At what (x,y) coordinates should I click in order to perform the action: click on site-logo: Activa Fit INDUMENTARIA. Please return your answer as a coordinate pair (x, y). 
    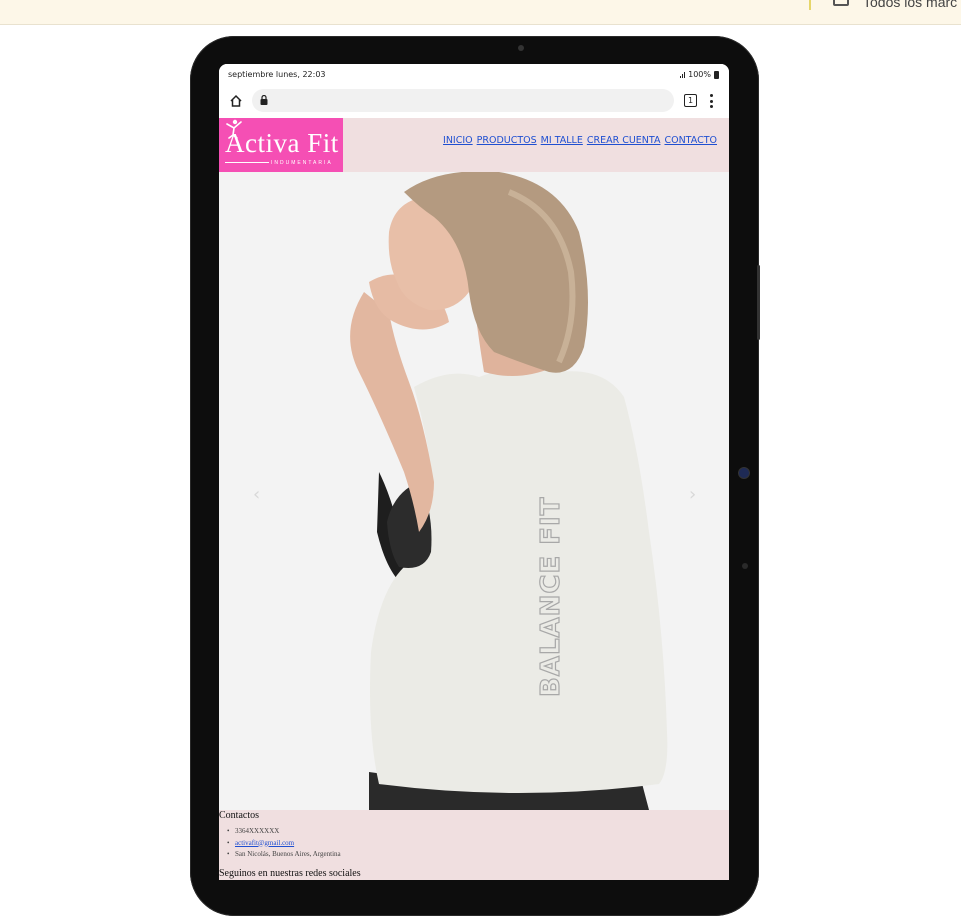
    Looking at the image, I should click on (281, 145).